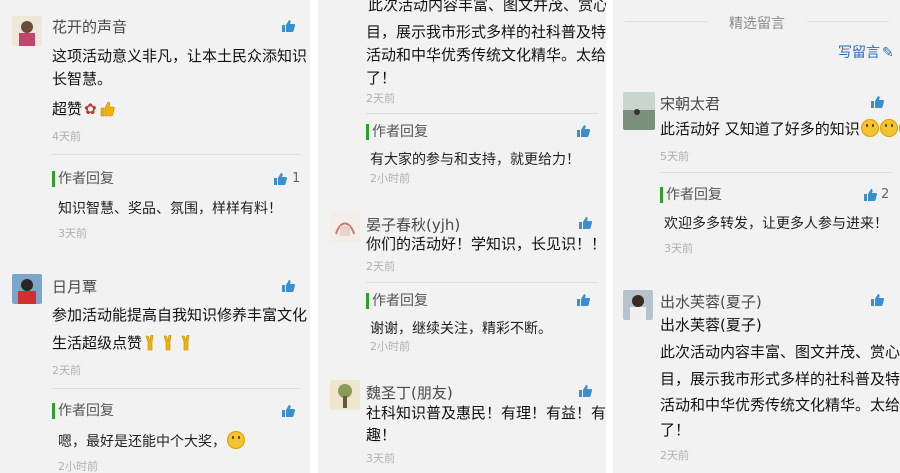 This screenshot has height=473, width=900. I want to click on author-reply-text: 知识智慧、奖品、氛围，样样有料！, so click(170, 209).